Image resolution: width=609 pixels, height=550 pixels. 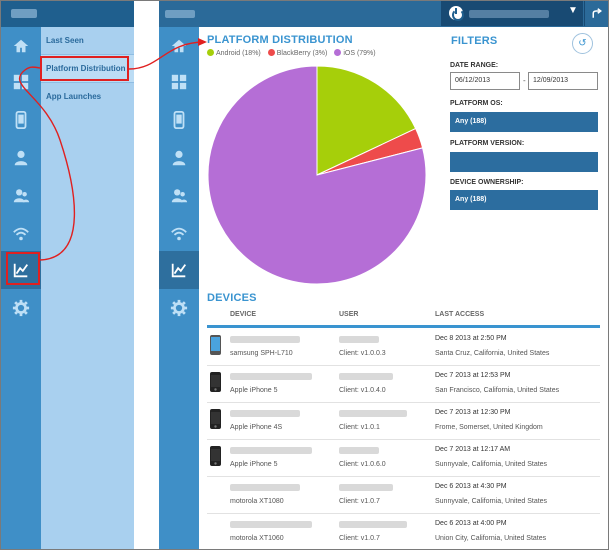 I want to click on client-version: Client: v1.0.6.0, so click(x=362, y=464).